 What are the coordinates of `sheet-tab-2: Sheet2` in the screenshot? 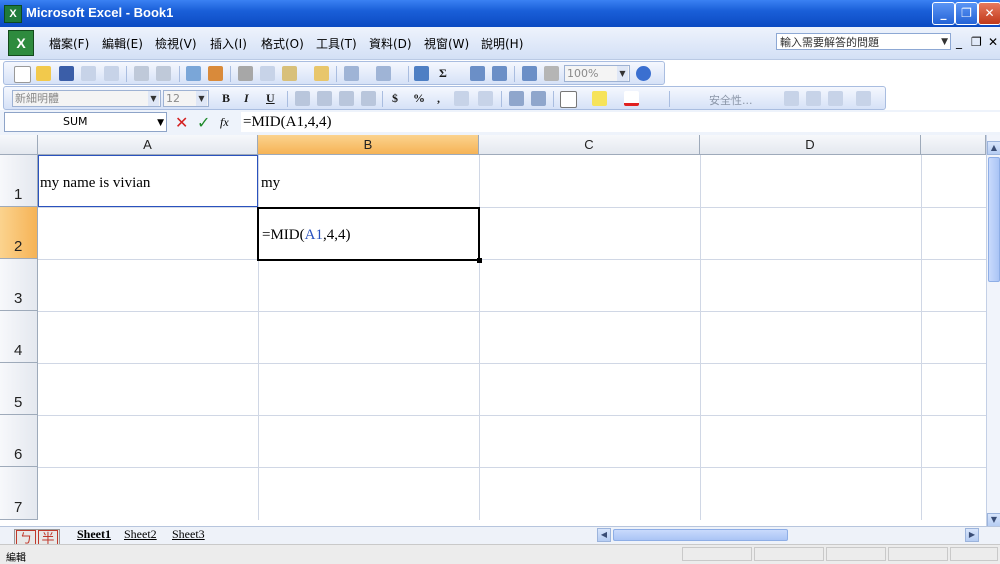 It's located at (140, 534).